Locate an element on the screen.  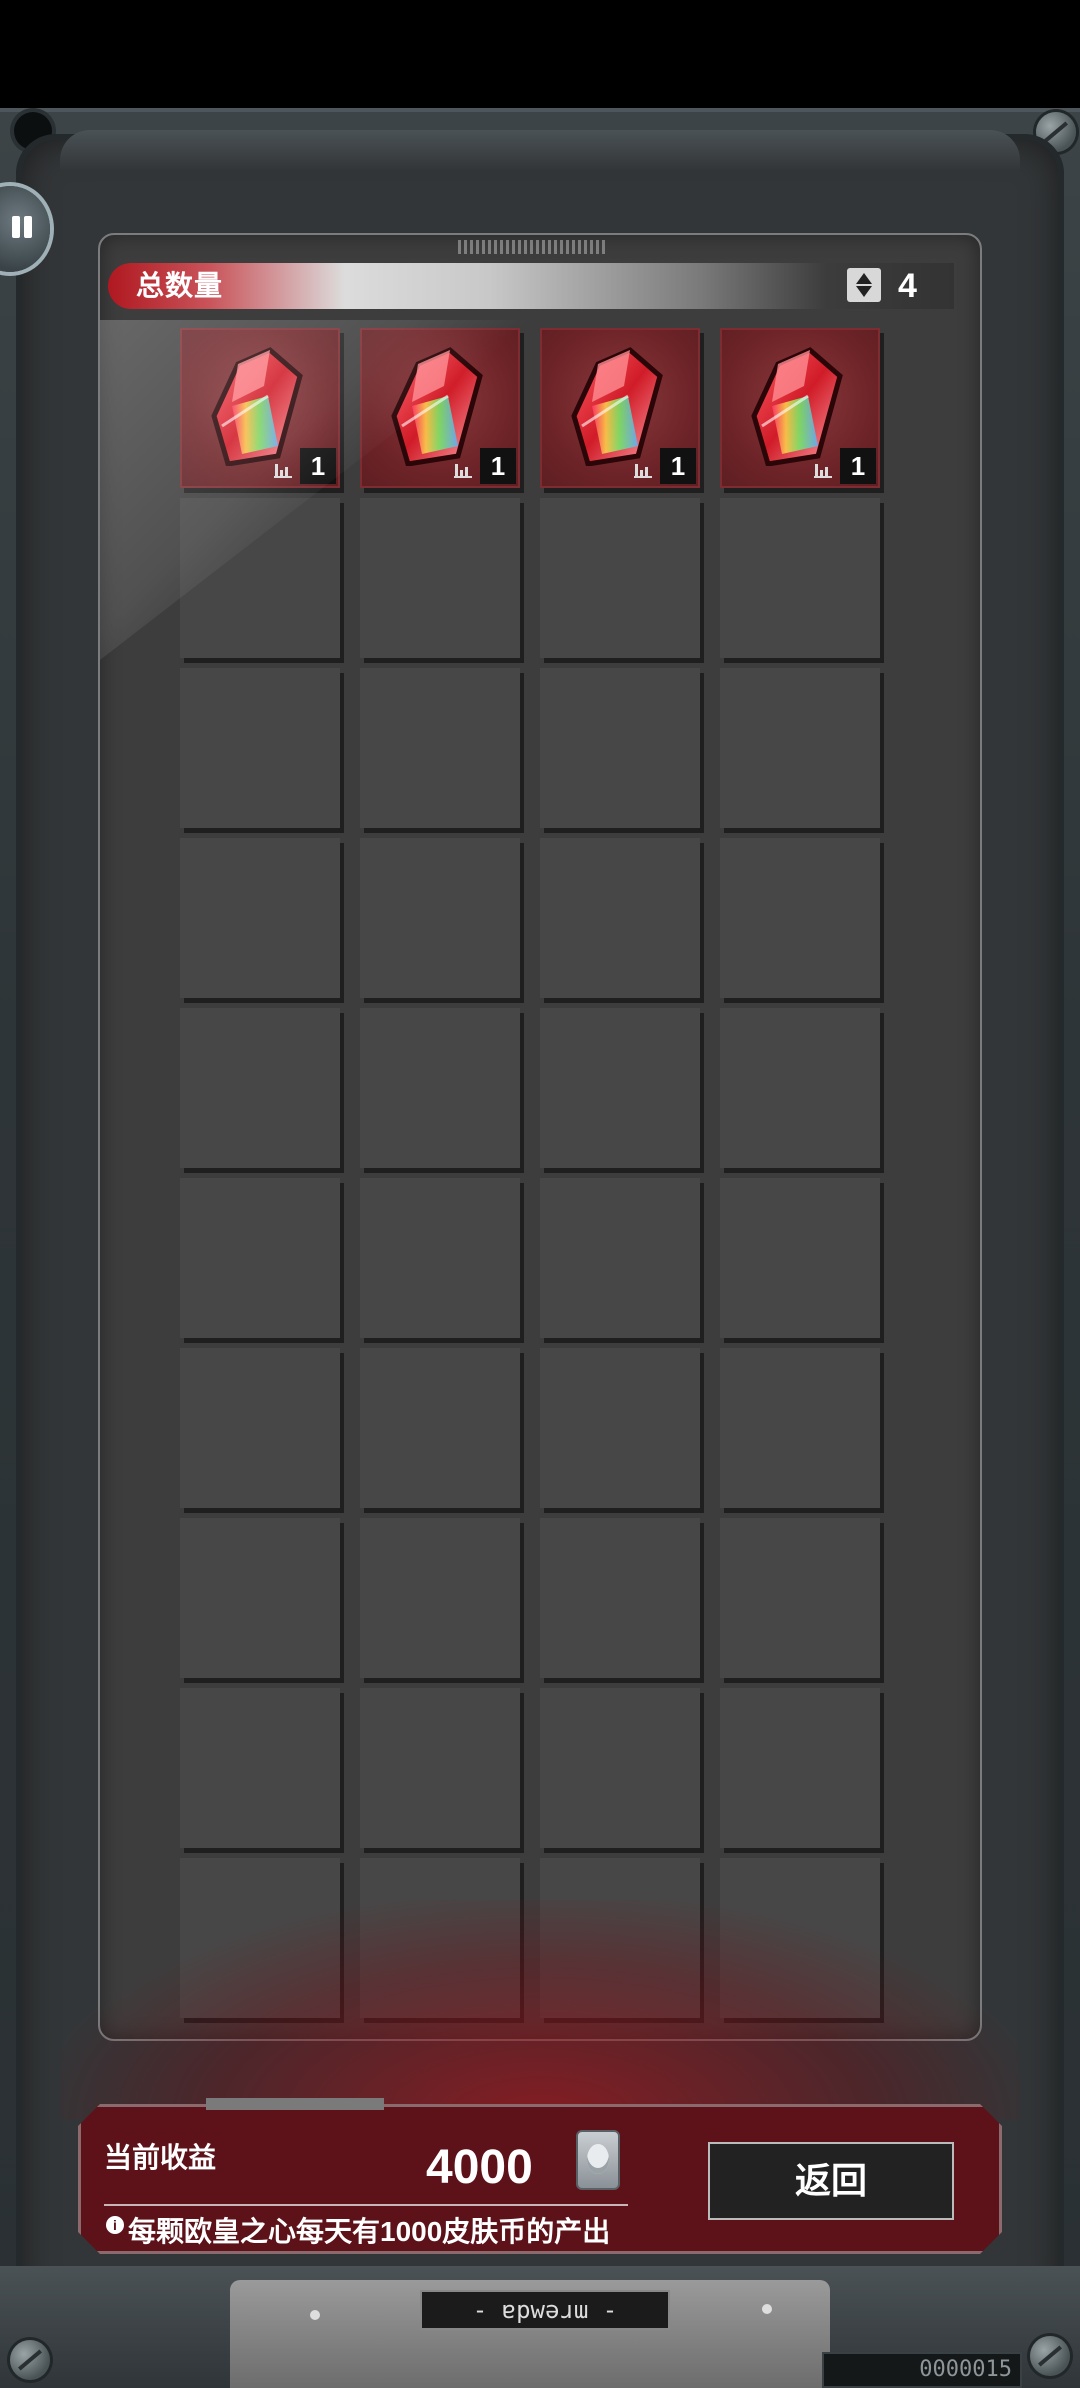
inner-bevel is located at coordinates (540, 150).